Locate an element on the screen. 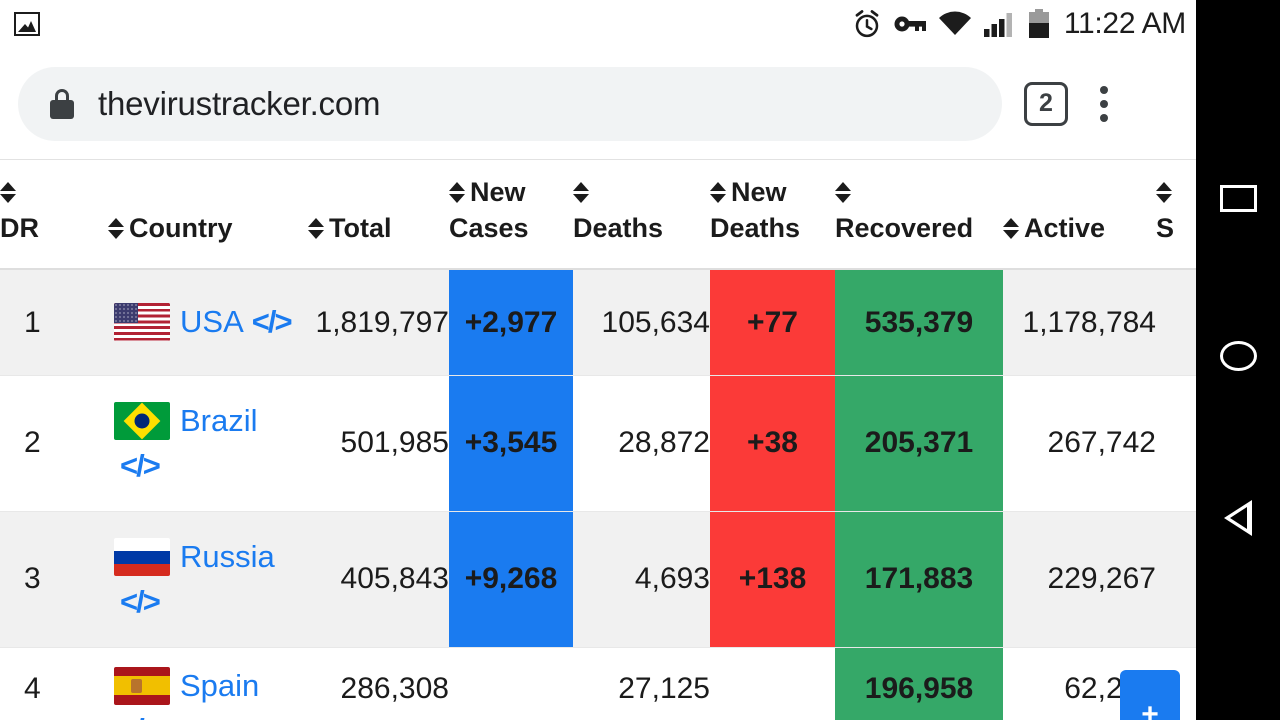  country-name: Spain is located at coordinates (219, 685).